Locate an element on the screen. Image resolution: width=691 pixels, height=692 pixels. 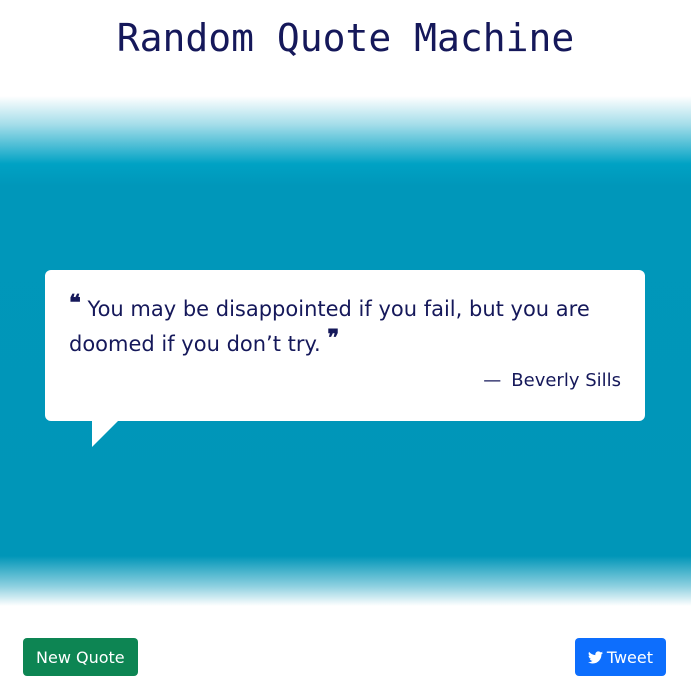
author-dash: — is located at coordinates (492, 380).